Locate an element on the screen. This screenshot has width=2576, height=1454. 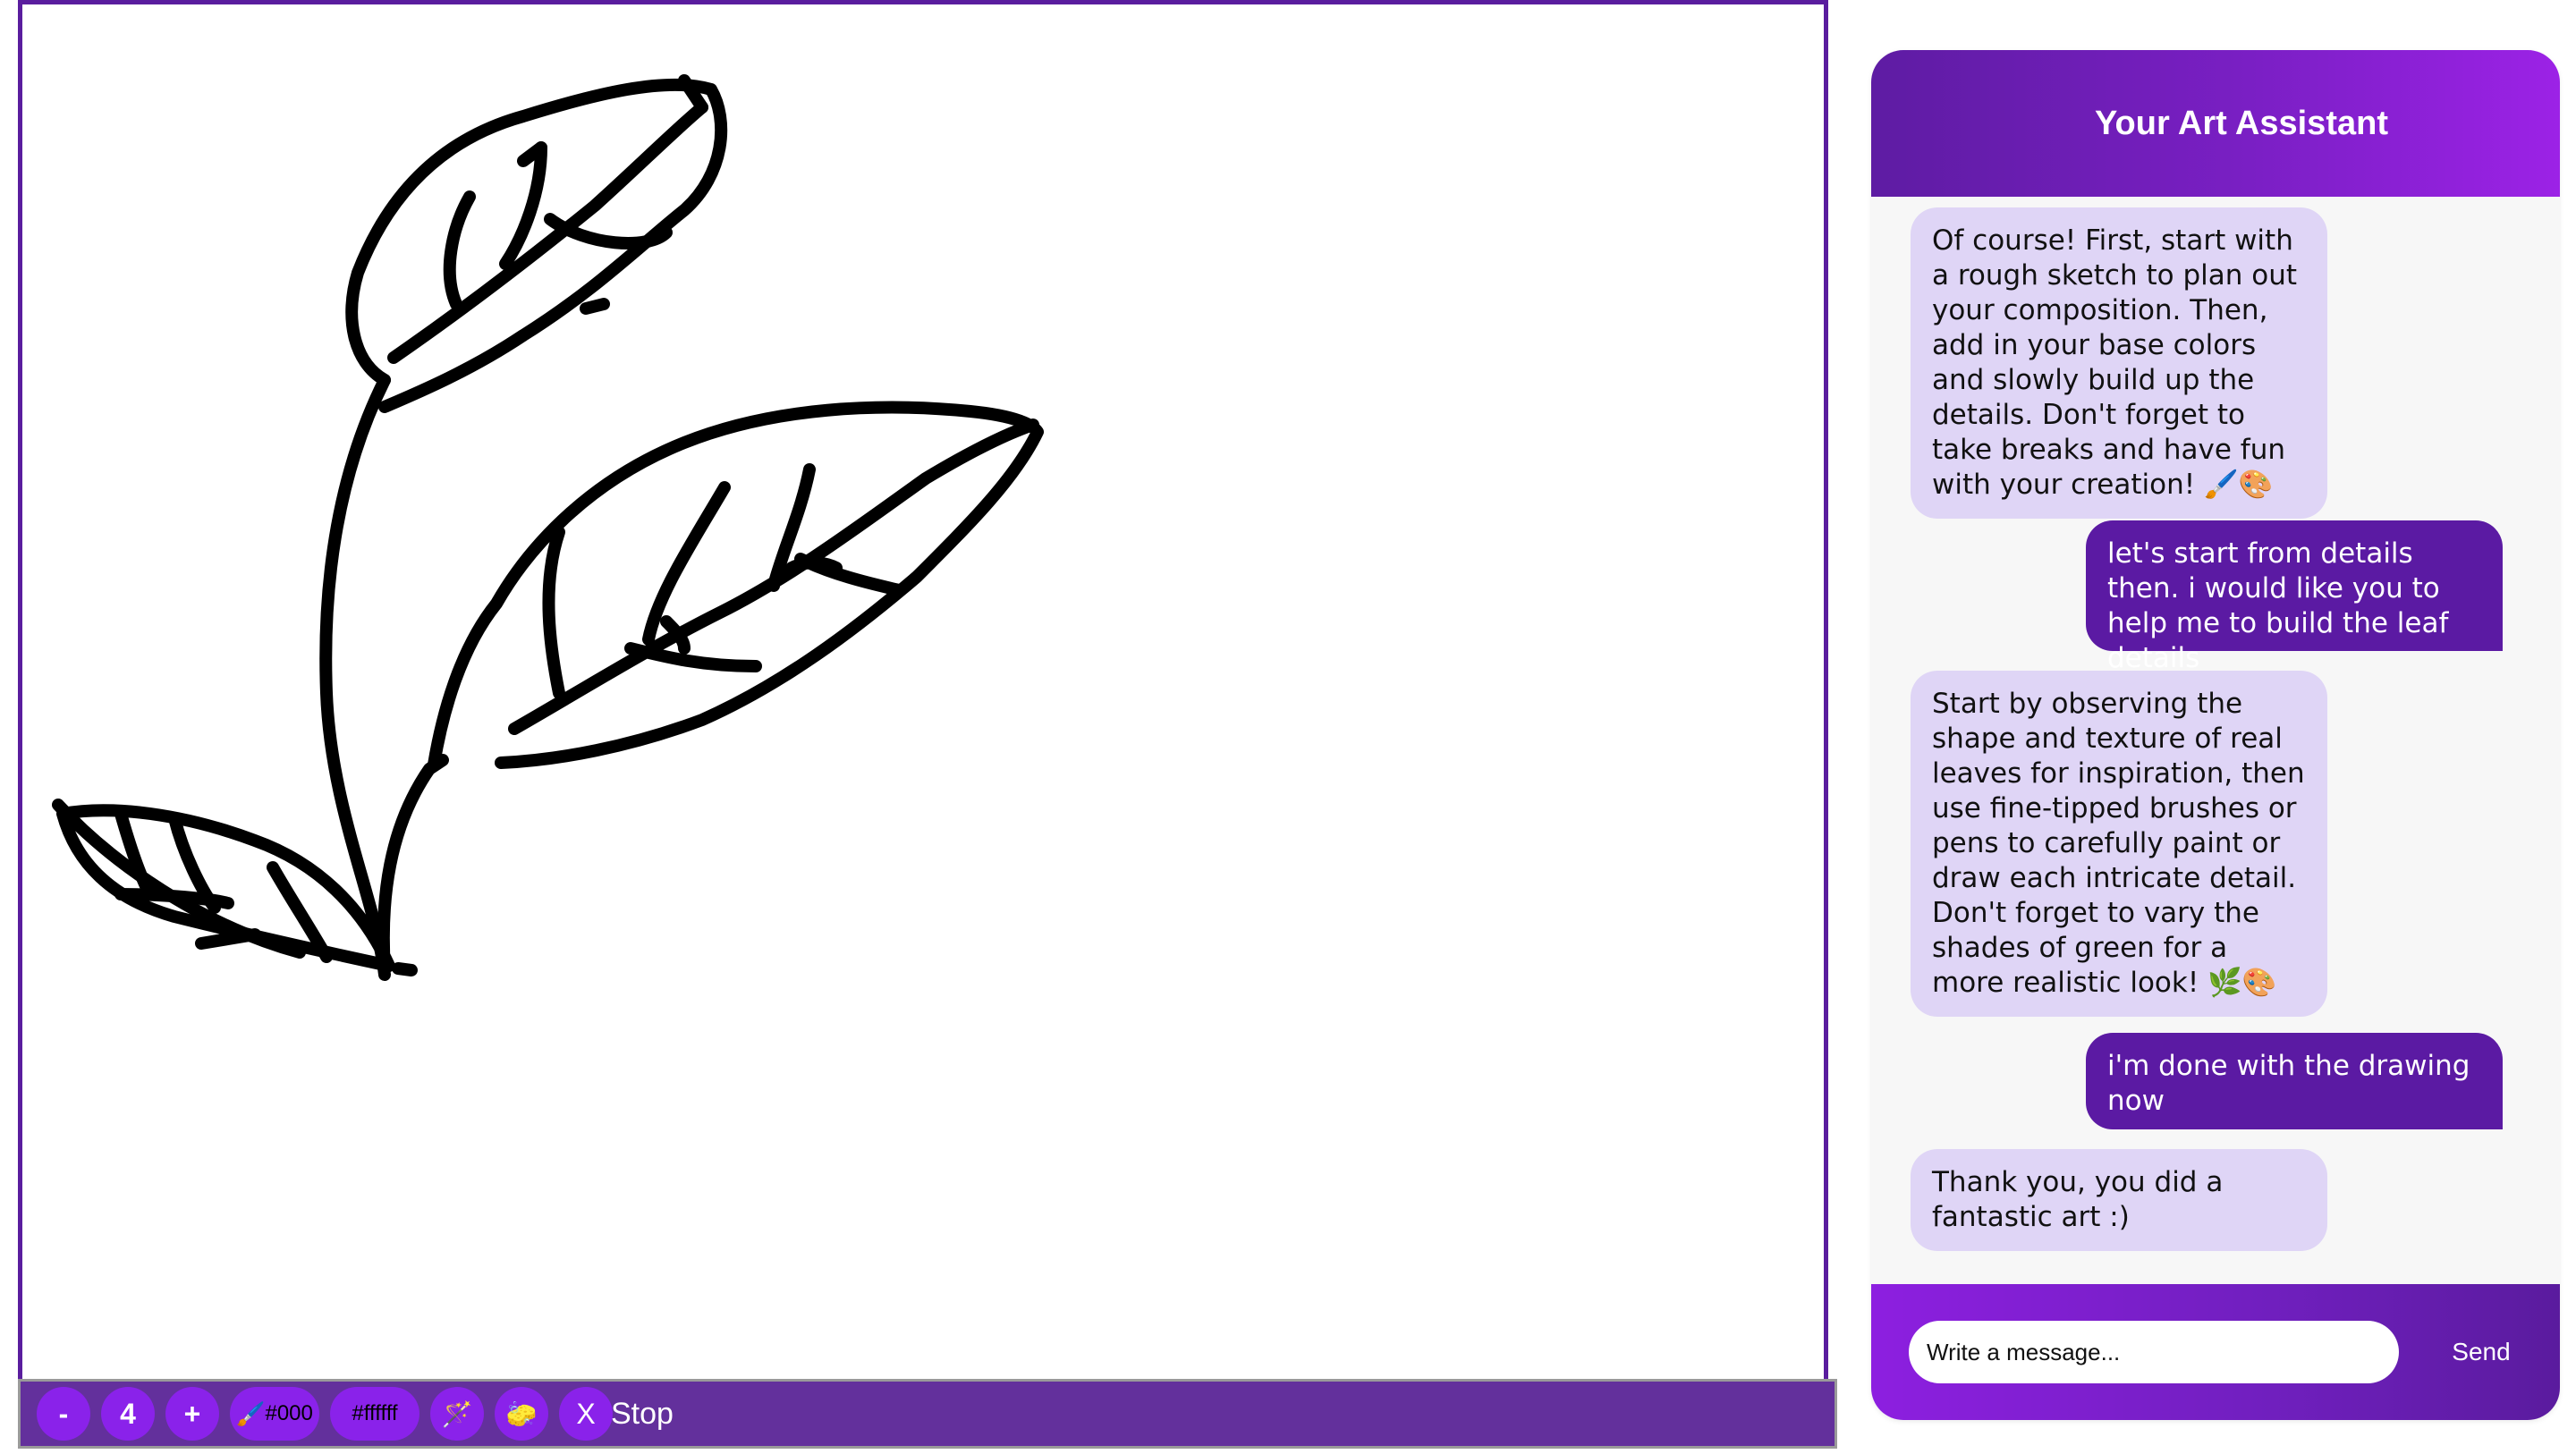
magic-wand-icon: 🪄 is located at coordinates (457, 1413).